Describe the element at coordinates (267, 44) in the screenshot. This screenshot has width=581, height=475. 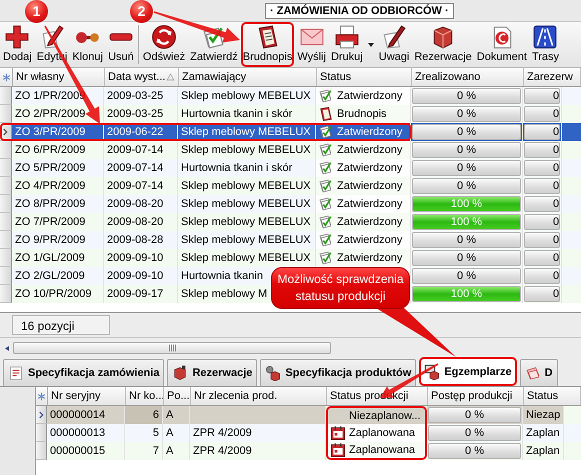
I see `toolbar-button: Brudnopis` at that location.